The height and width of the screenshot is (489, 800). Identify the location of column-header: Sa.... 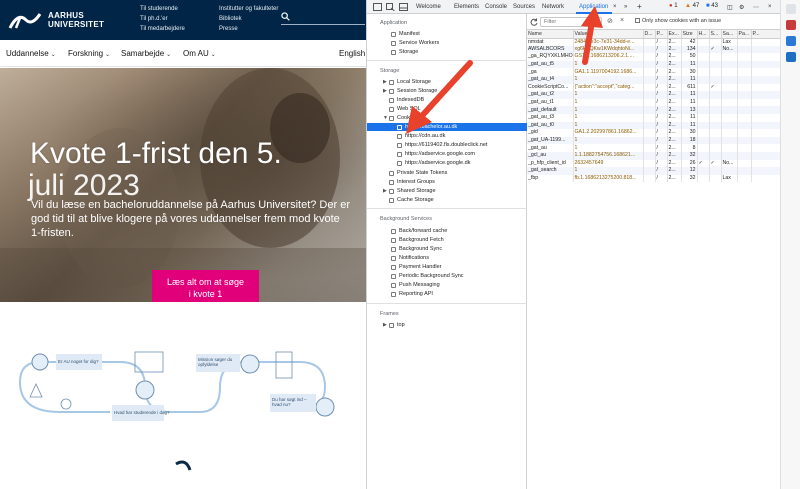
(729, 34).